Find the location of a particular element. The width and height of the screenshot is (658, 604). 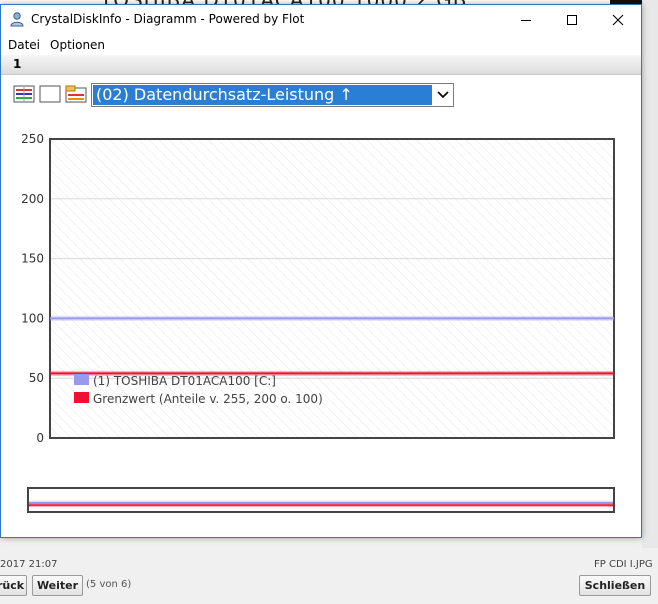

back-button: rück is located at coordinates (13, 585).